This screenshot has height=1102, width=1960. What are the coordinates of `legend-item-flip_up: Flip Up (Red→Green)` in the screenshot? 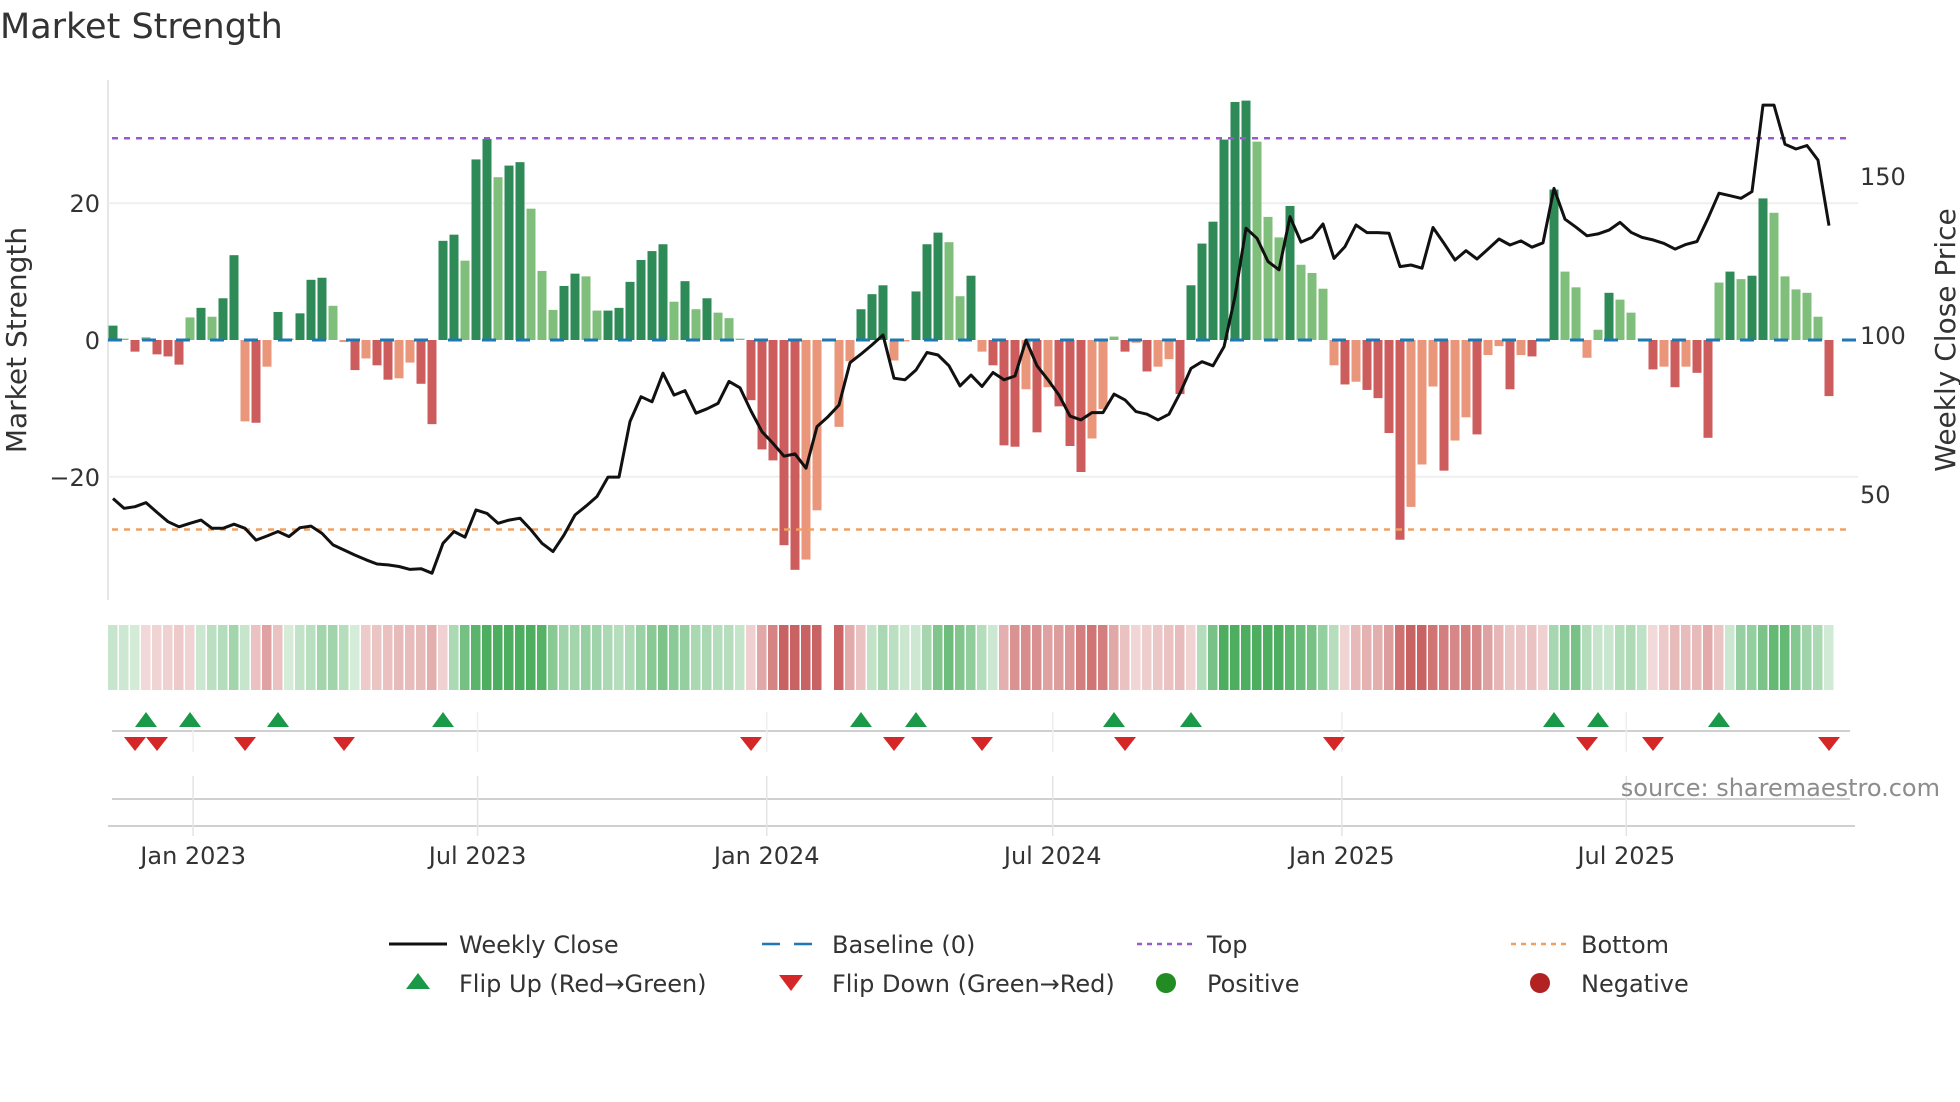 It's located at (556, 984).